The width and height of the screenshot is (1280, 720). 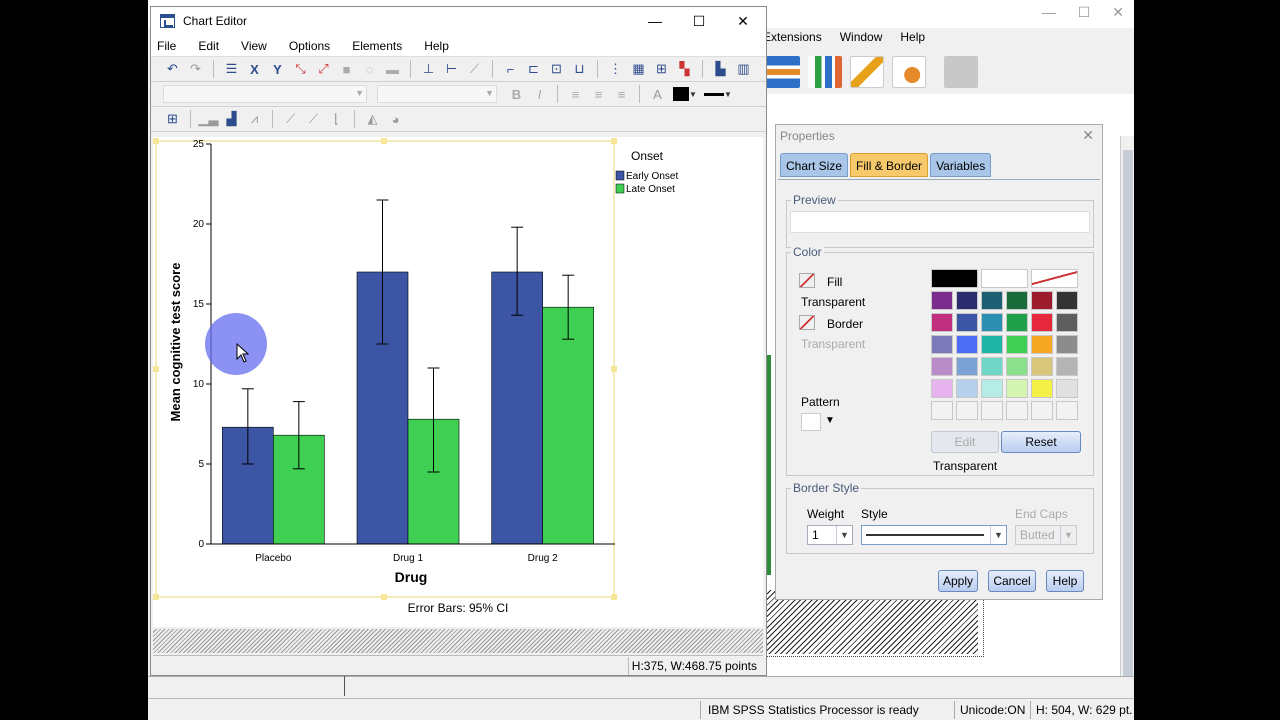 I want to click on data-label-icon: ▚, so click(x=684, y=69).